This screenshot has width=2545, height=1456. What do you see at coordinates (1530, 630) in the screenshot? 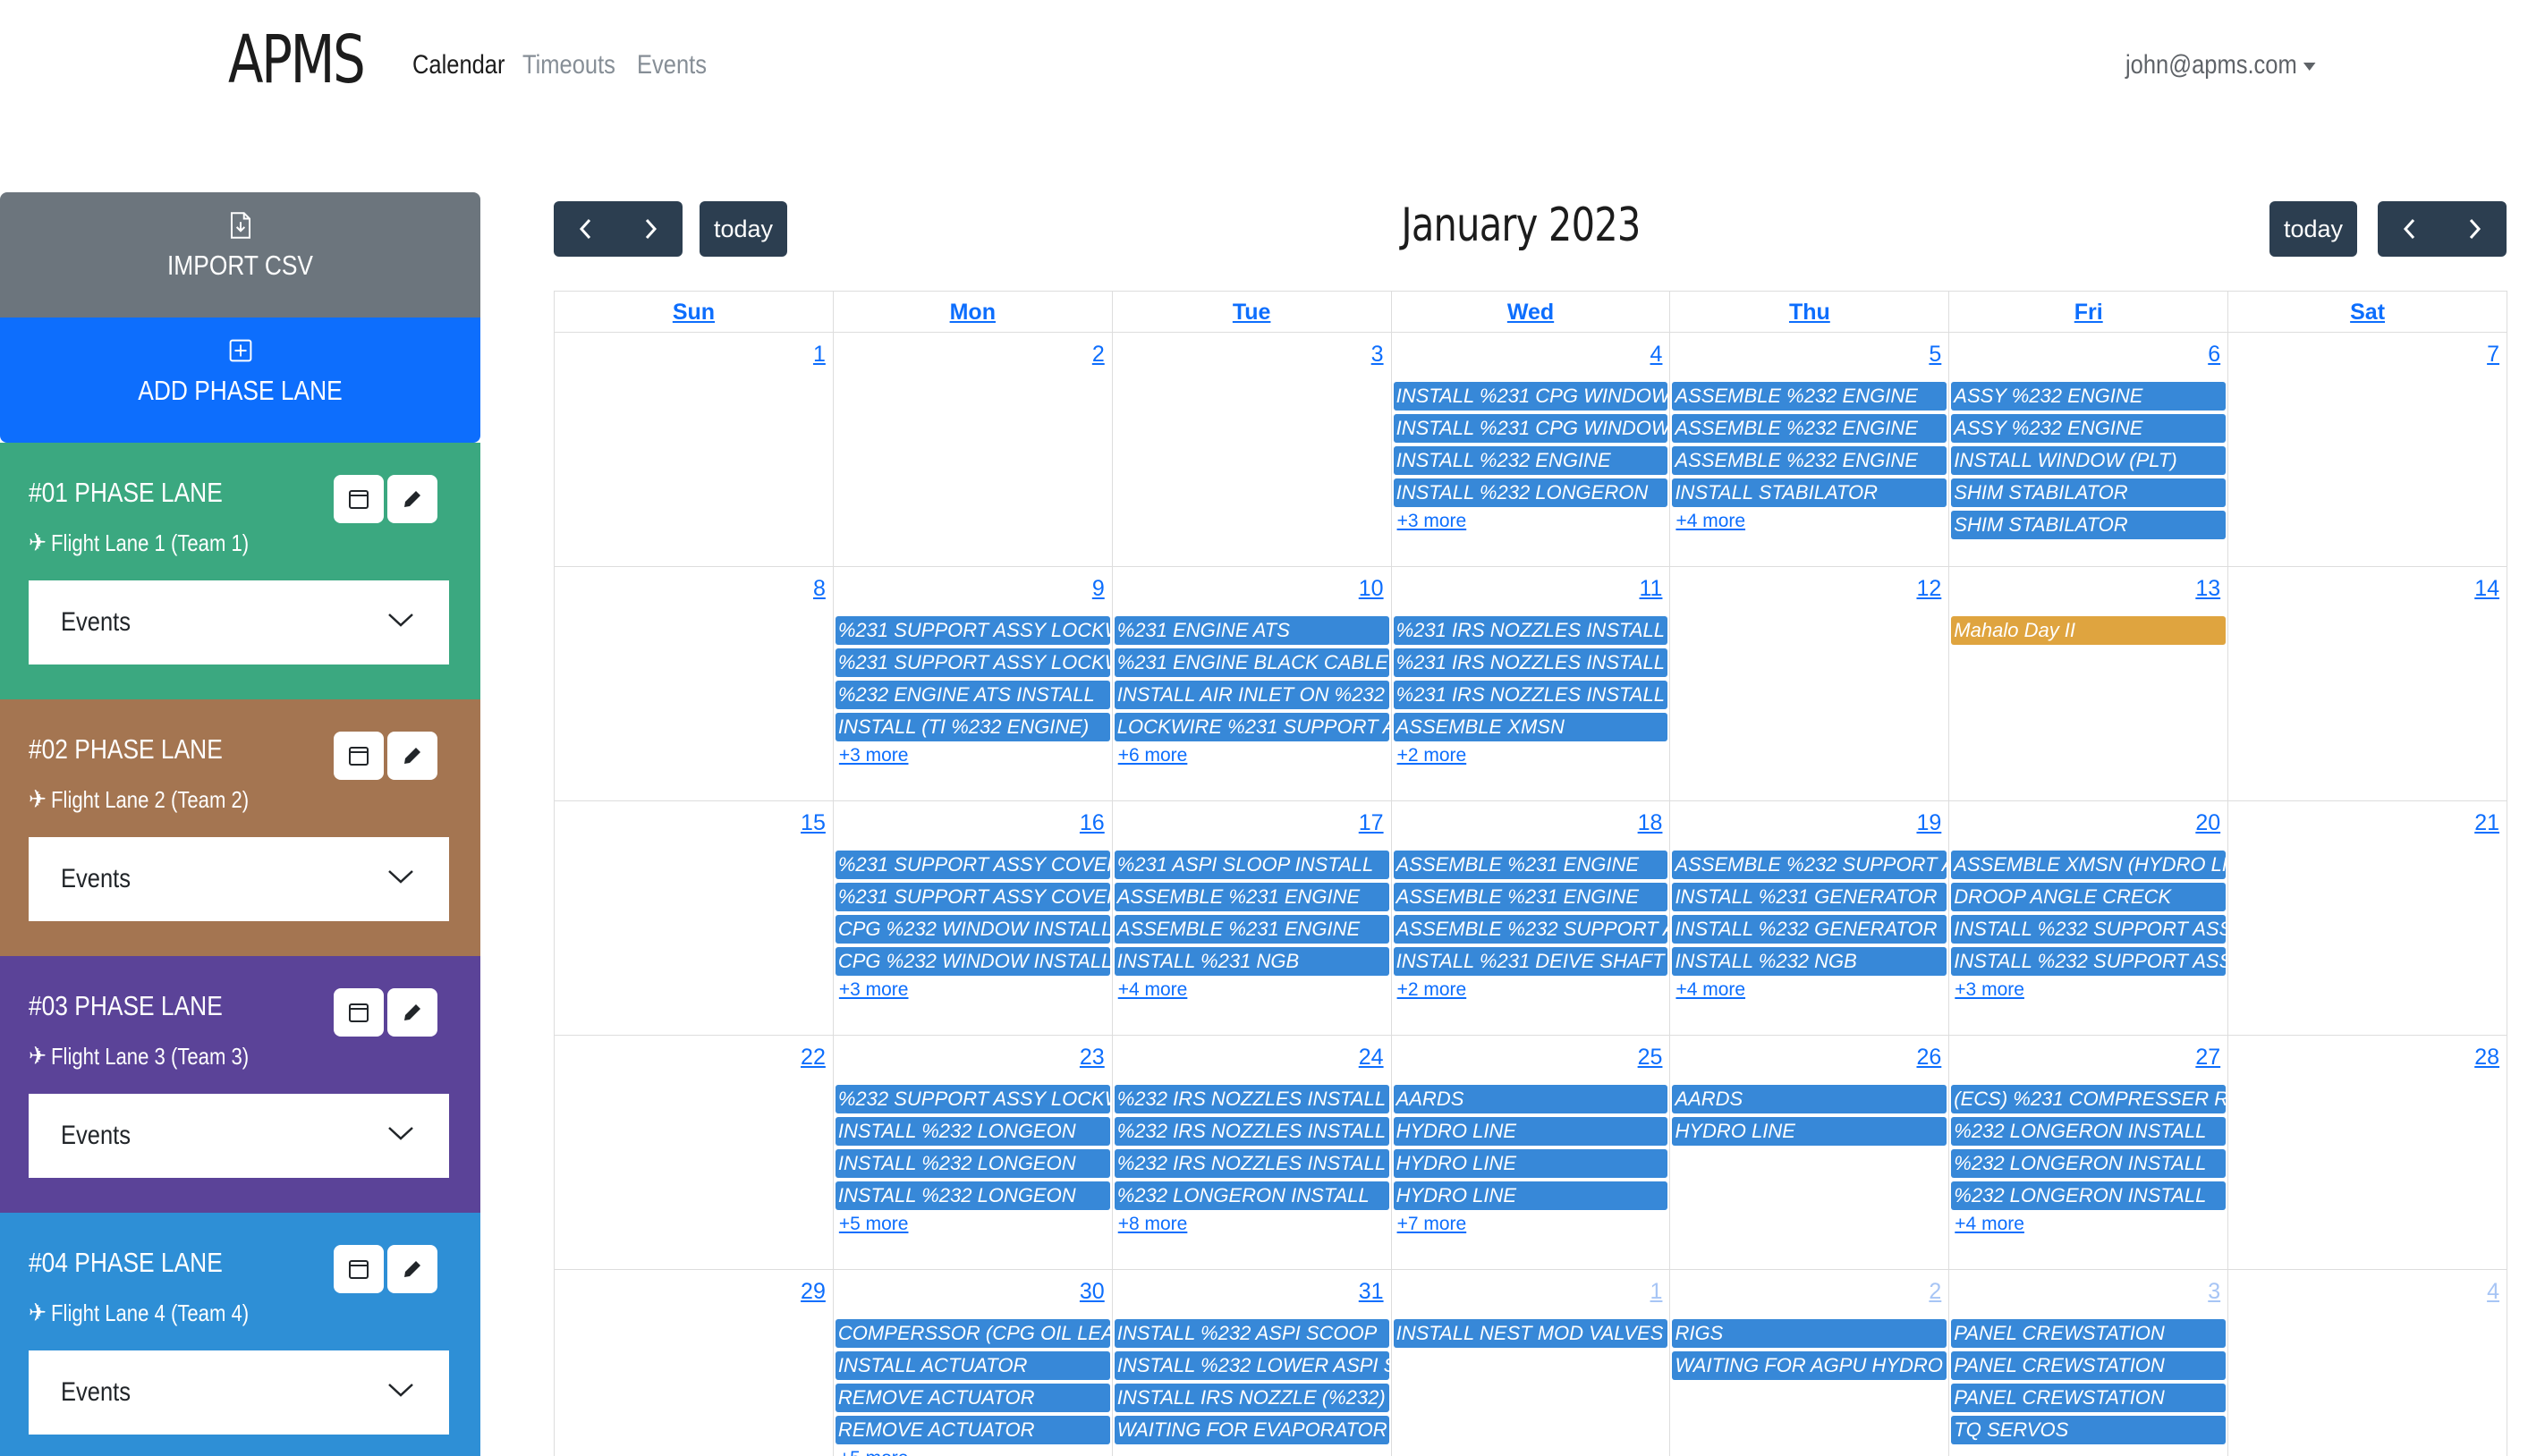
I see `calendar-event: %231 IRS NOZZLES INSTALL` at bounding box center [1530, 630].